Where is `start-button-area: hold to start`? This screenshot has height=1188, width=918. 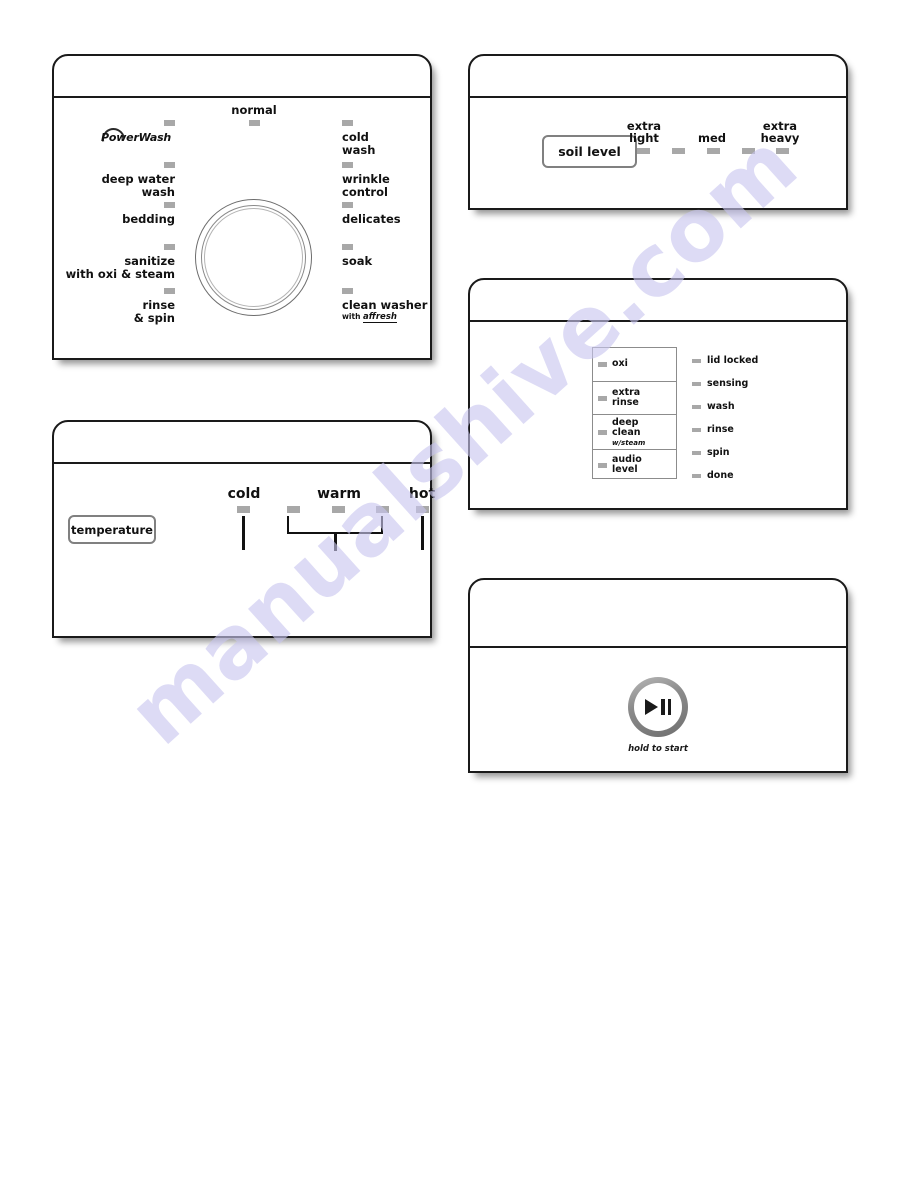 start-button-area: hold to start is located at coordinates (658, 715).